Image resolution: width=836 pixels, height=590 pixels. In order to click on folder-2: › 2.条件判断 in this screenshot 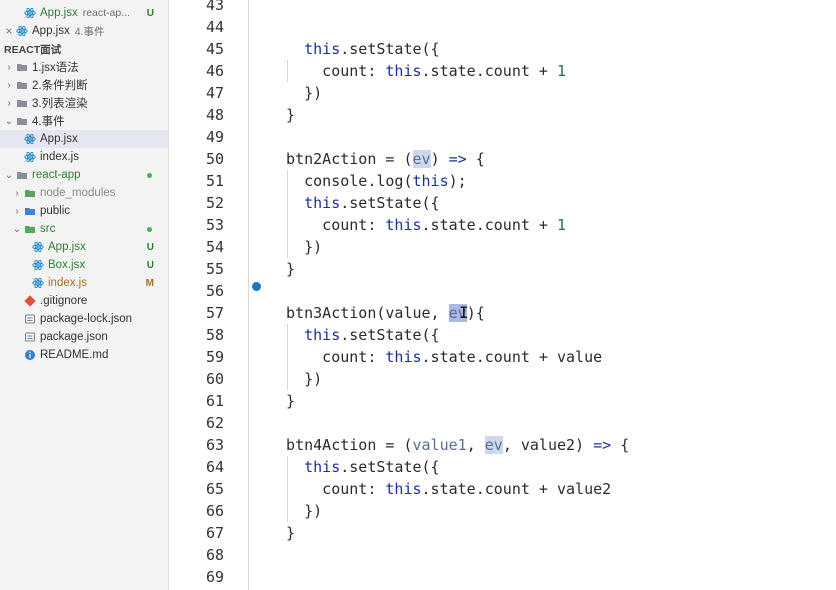, I will do `click(84, 85)`.